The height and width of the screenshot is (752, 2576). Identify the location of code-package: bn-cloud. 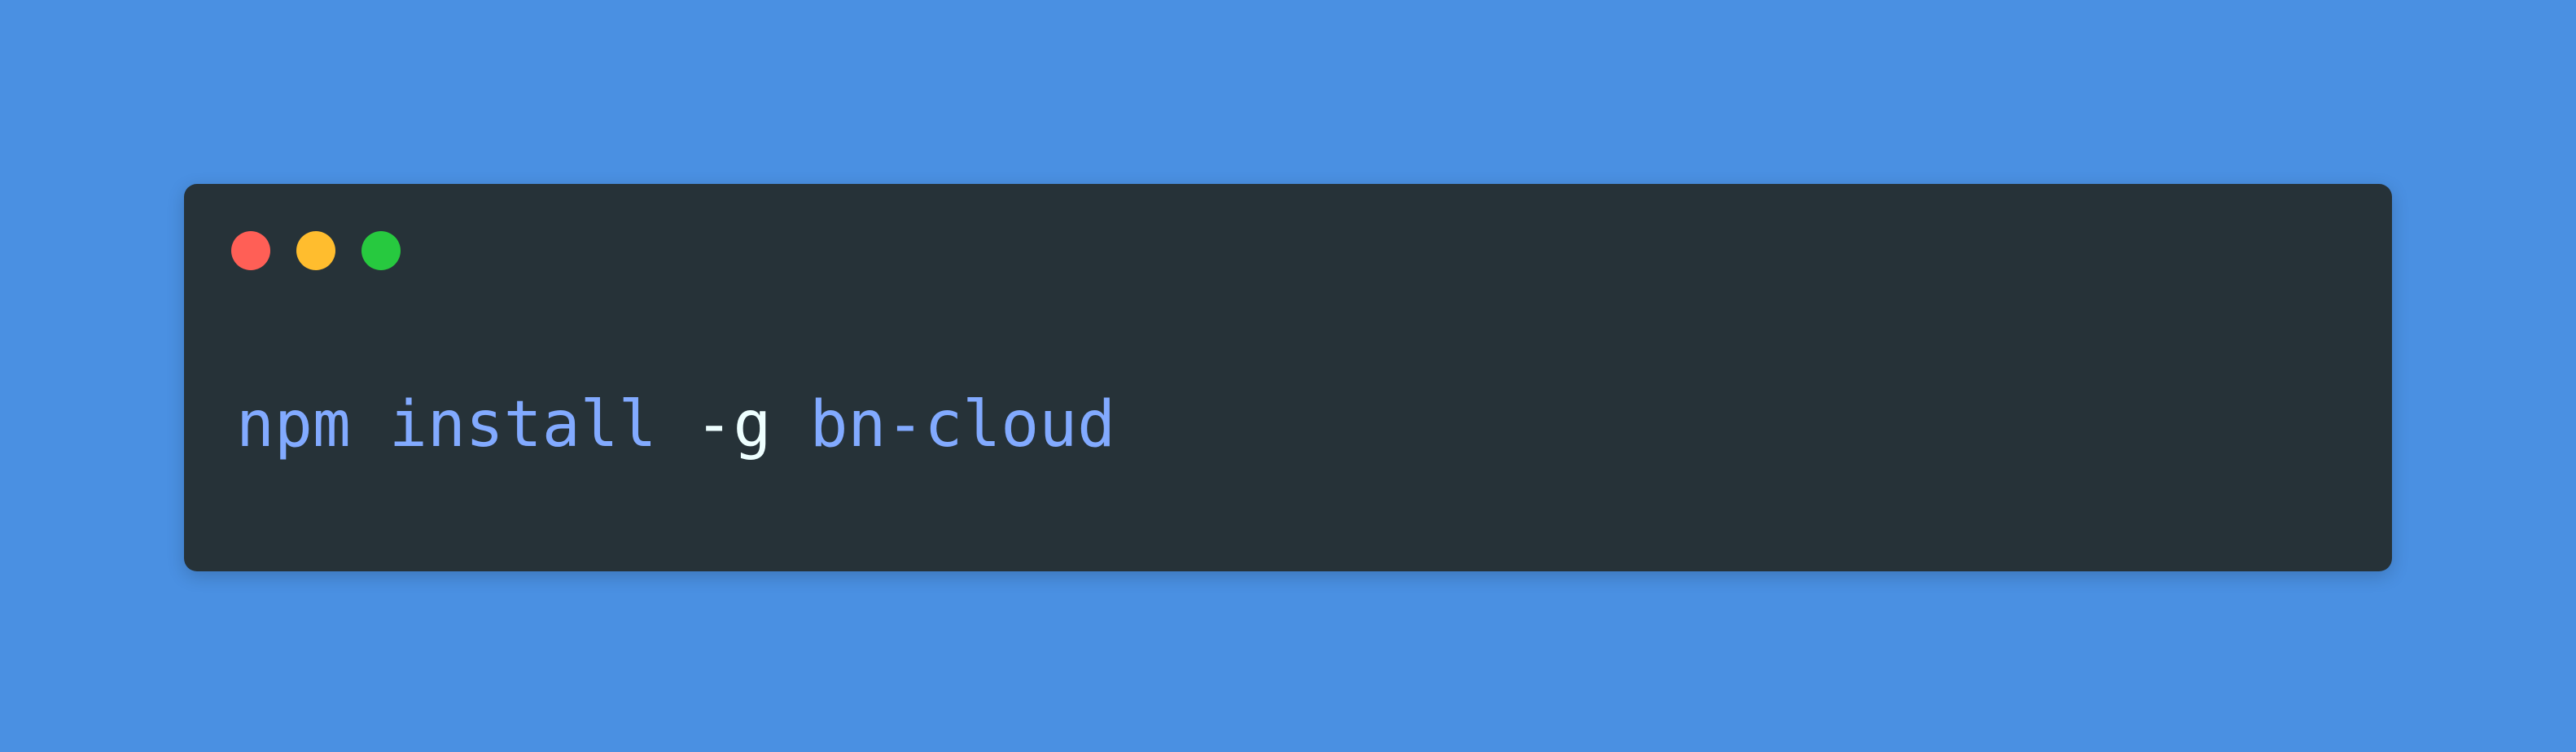
(963, 424).